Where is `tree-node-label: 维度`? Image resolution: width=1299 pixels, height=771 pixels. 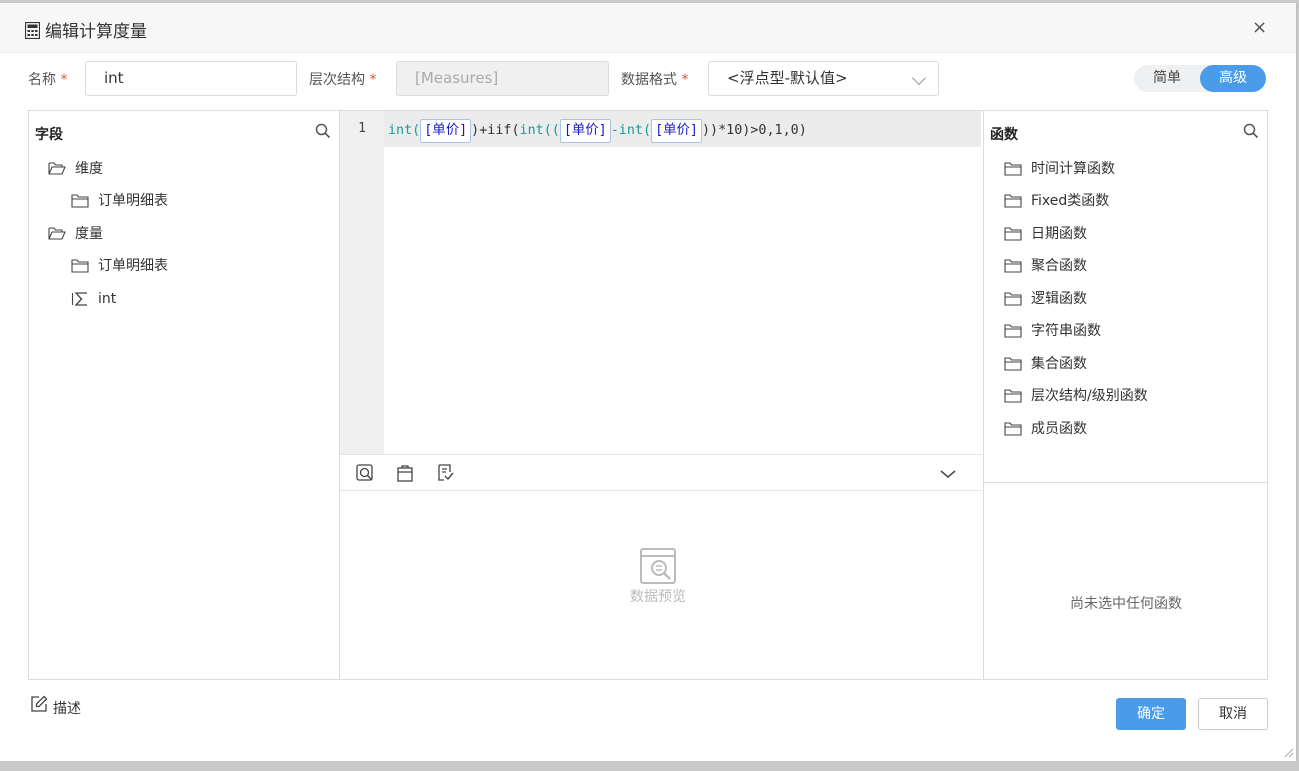 tree-node-label: 维度 is located at coordinates (89, 169).